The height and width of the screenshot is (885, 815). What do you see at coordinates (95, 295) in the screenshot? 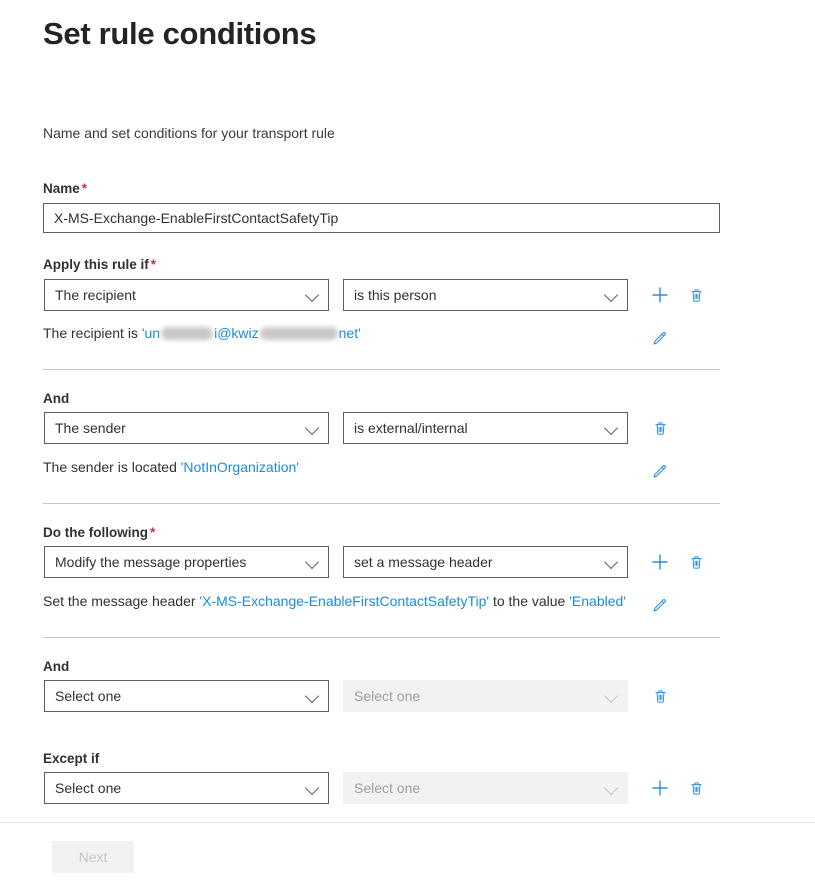
I see `condition-dropdown-1-value: The recipient` at bounding box center [95, 295].